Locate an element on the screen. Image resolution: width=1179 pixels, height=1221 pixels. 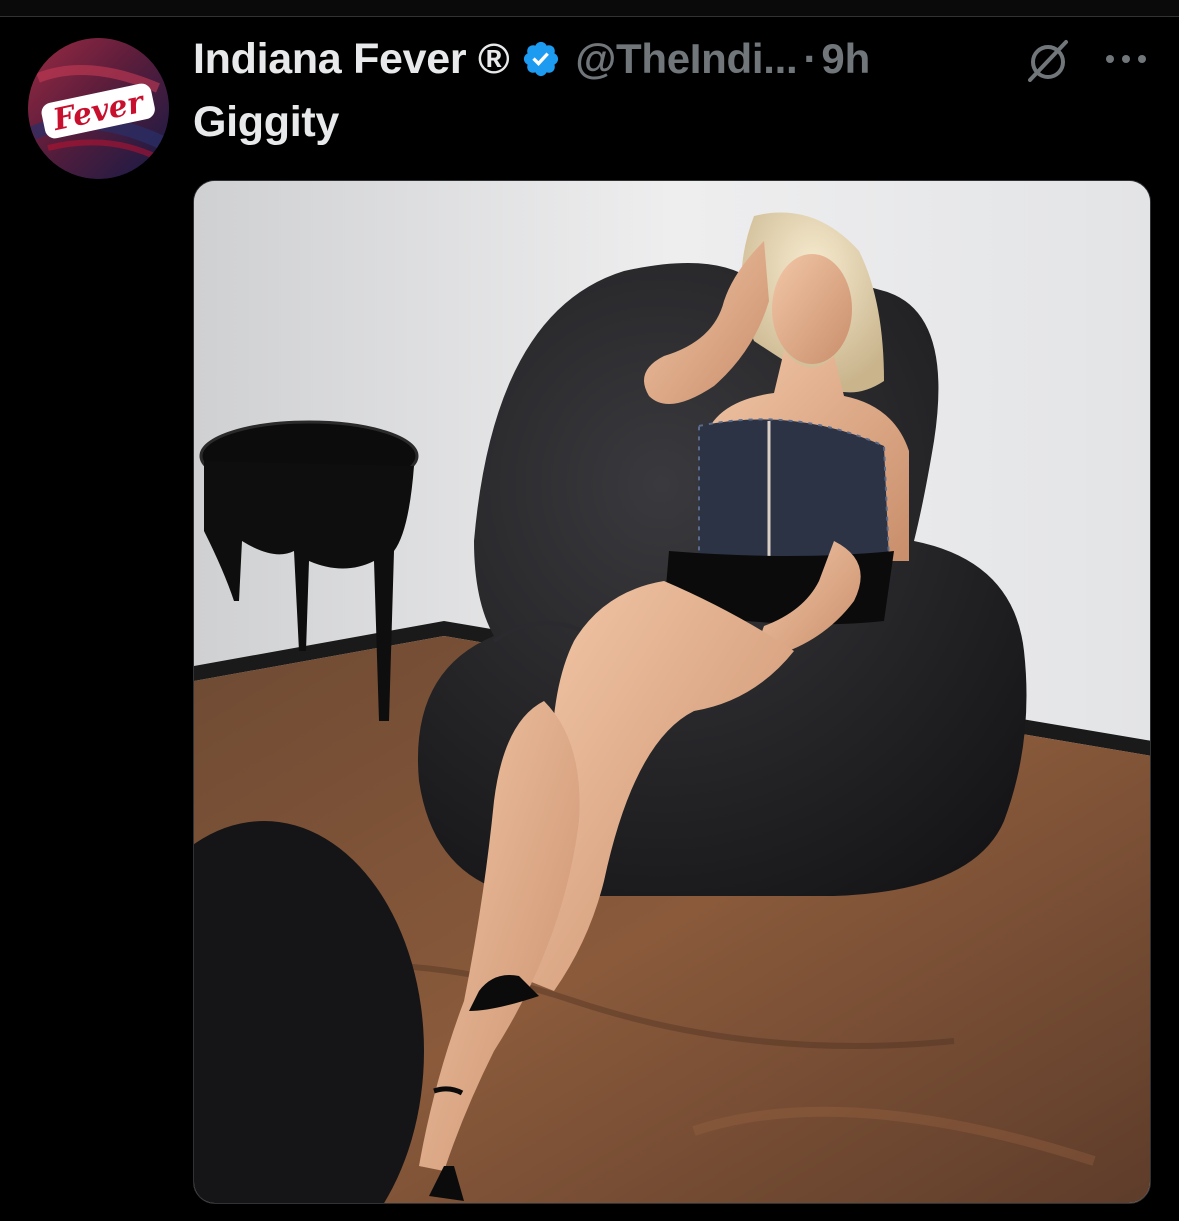
verified-badge-icon is located at coordinates (541, 59).